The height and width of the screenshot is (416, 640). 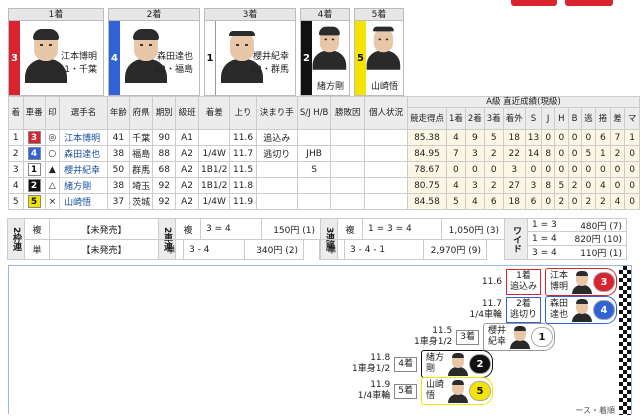 What do you see at coordinates (405, 364) in the screenshot?
I see `rank-box: 4着` at bounding box center [405, 364].